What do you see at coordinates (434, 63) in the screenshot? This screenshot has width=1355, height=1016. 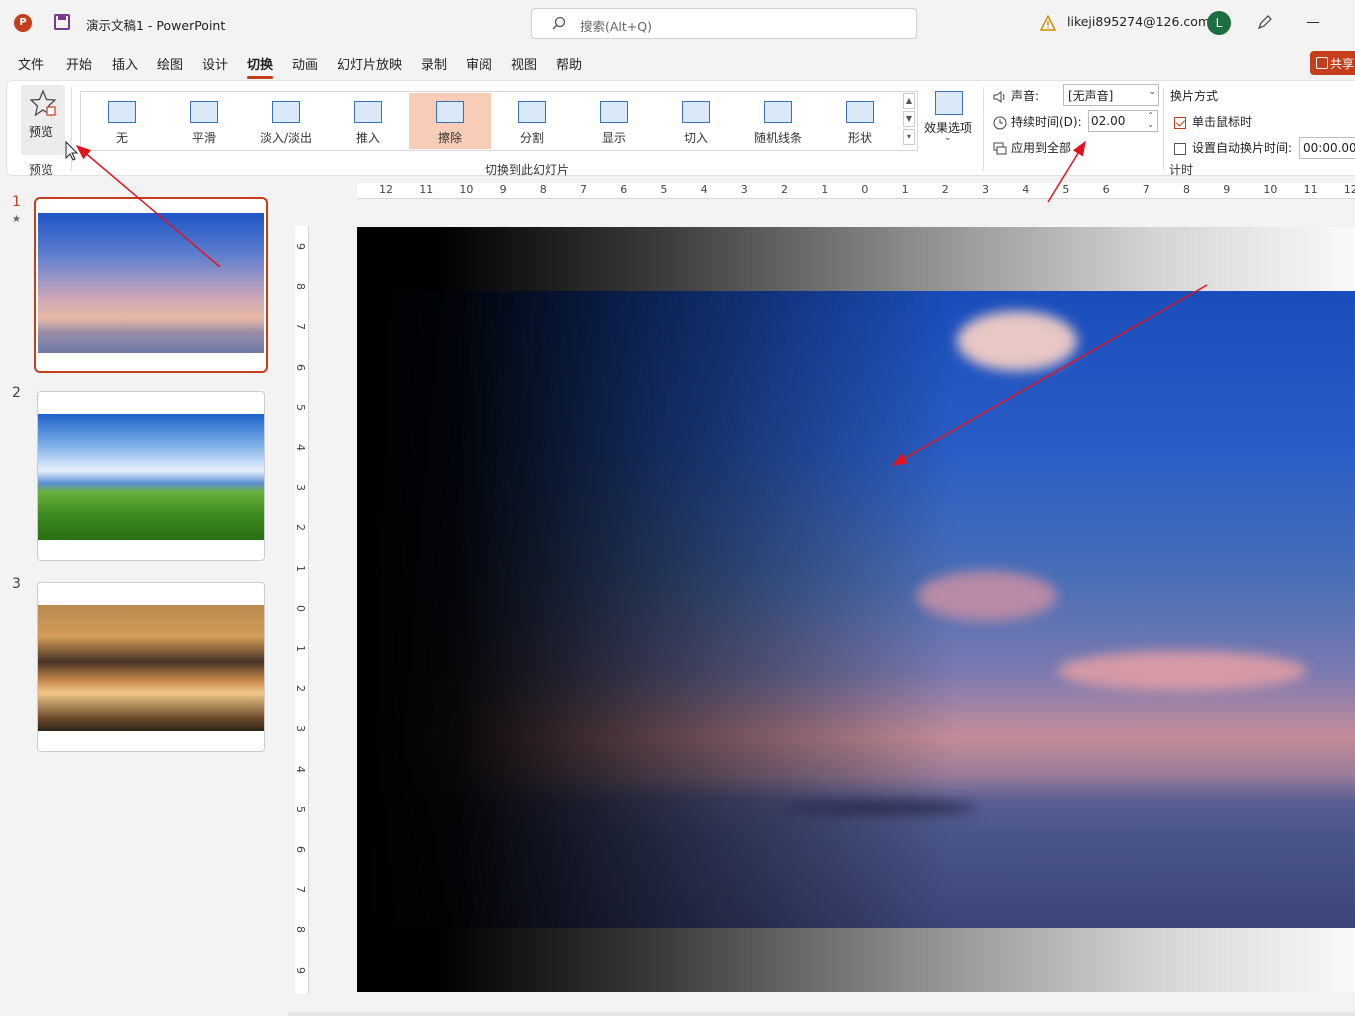 I see `tab-record: 录制` at bounding box center [434, 63].